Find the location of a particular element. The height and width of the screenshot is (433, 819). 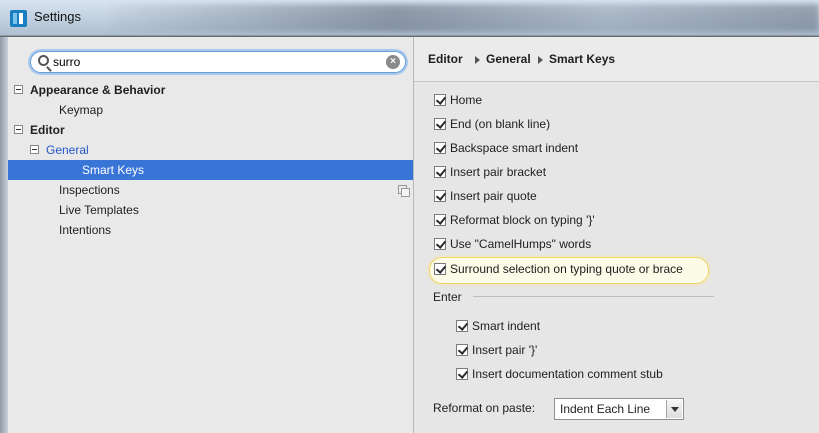

camelhumps-checkbox is located at coordinates (440, 244).